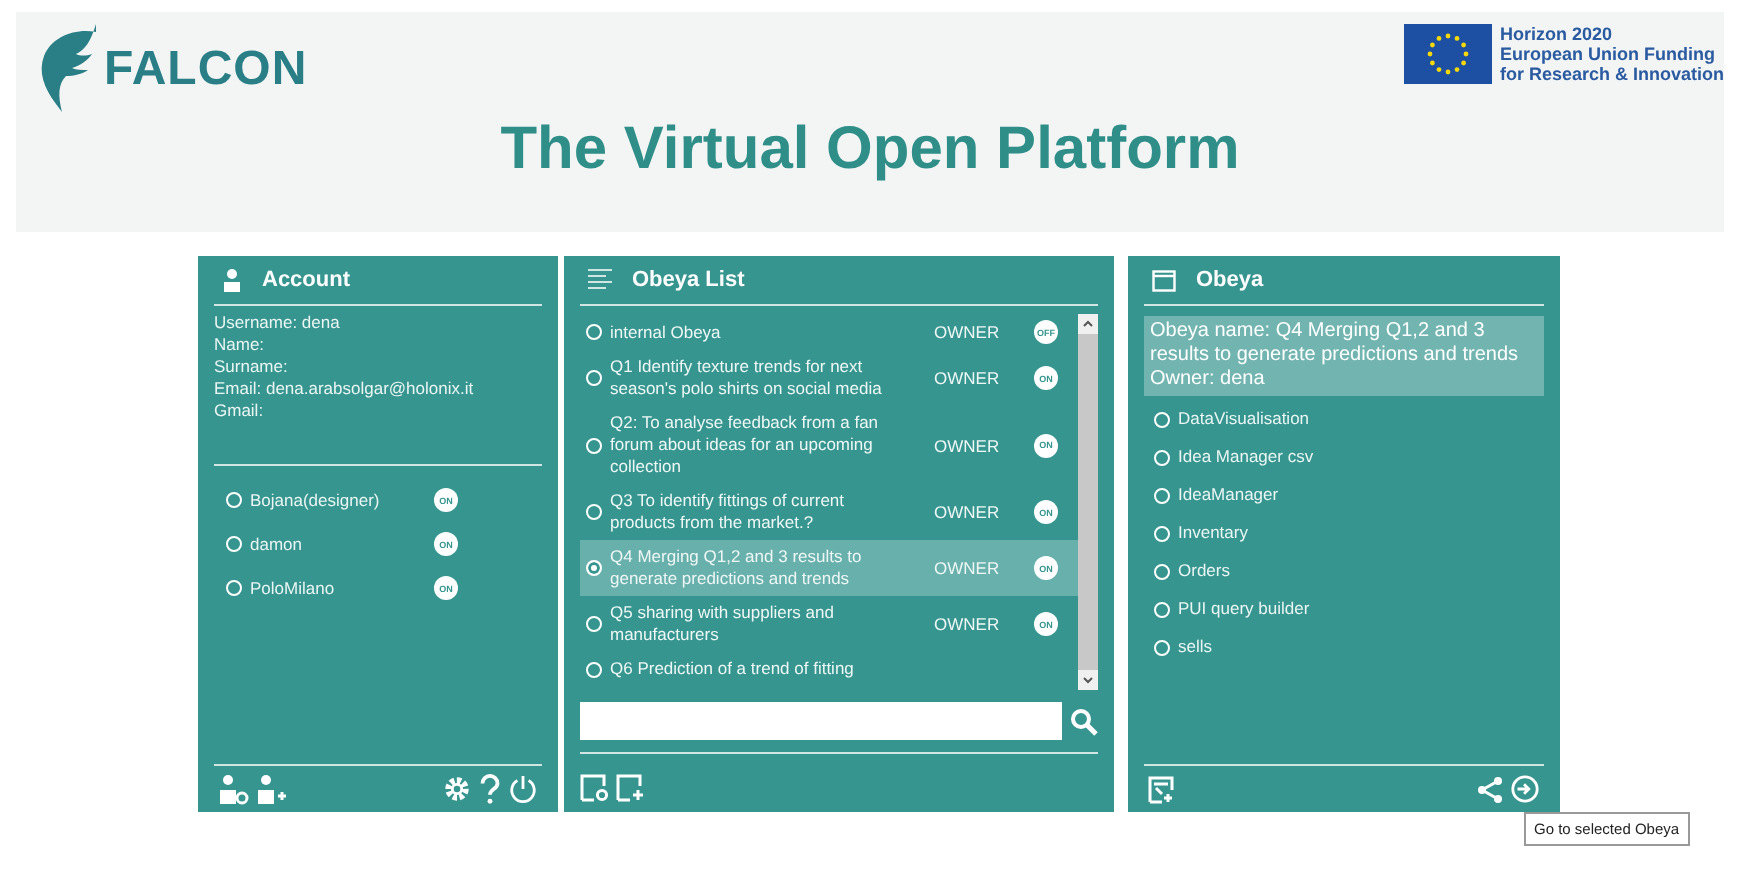 This screenshot has height=872, width=1740. I want to click on obeya-list-item: Q6 Prediction of a trend of fitting, so click(829, 669).